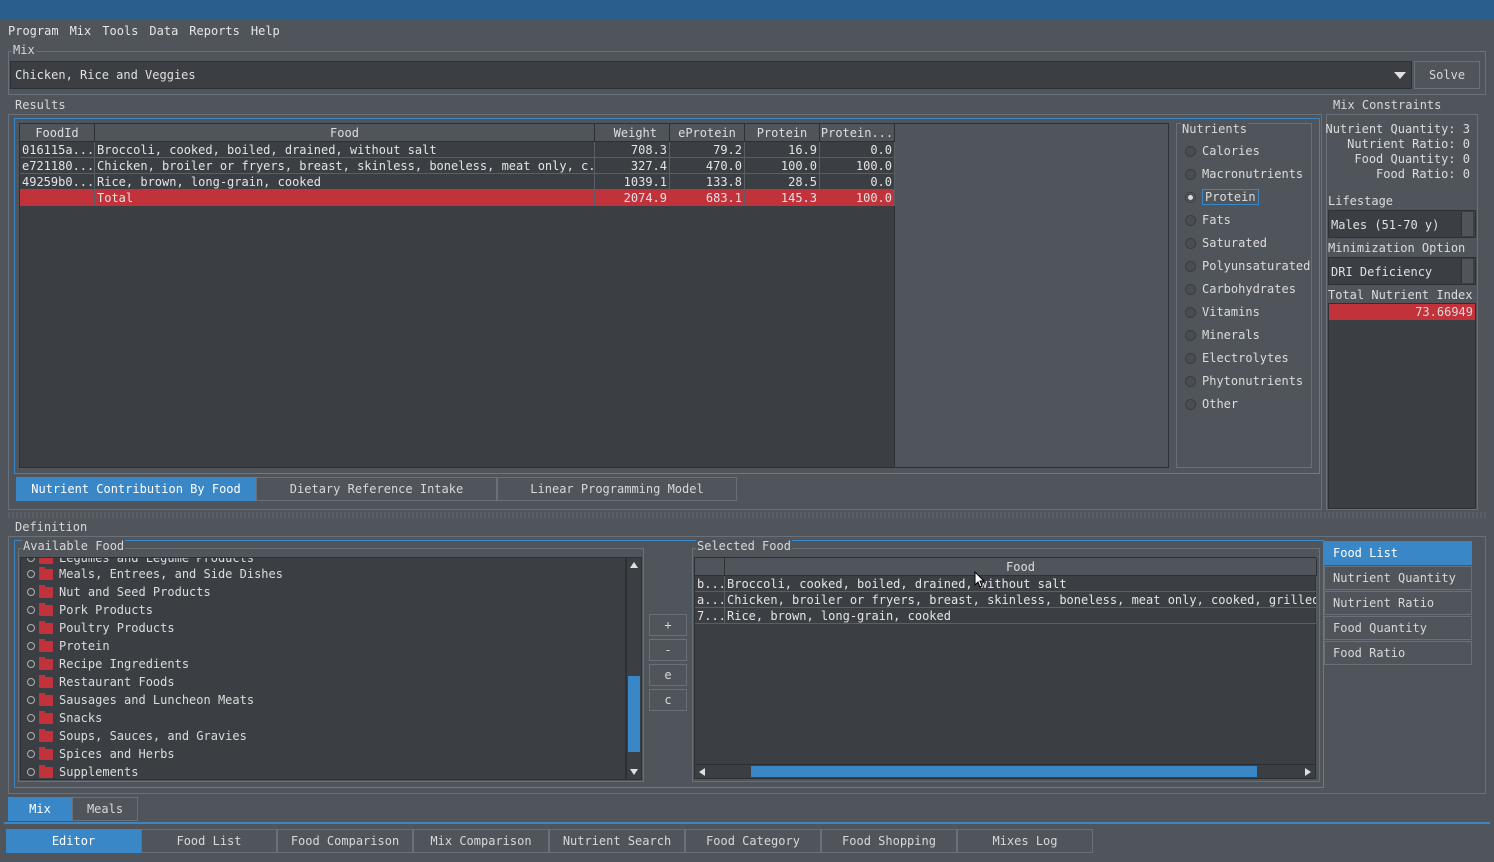 This screenshot has width=1494, height=862. Describe the element at coordinates (632, 133) in the screenshot. I see `column-header-weight: Weight` at that location.